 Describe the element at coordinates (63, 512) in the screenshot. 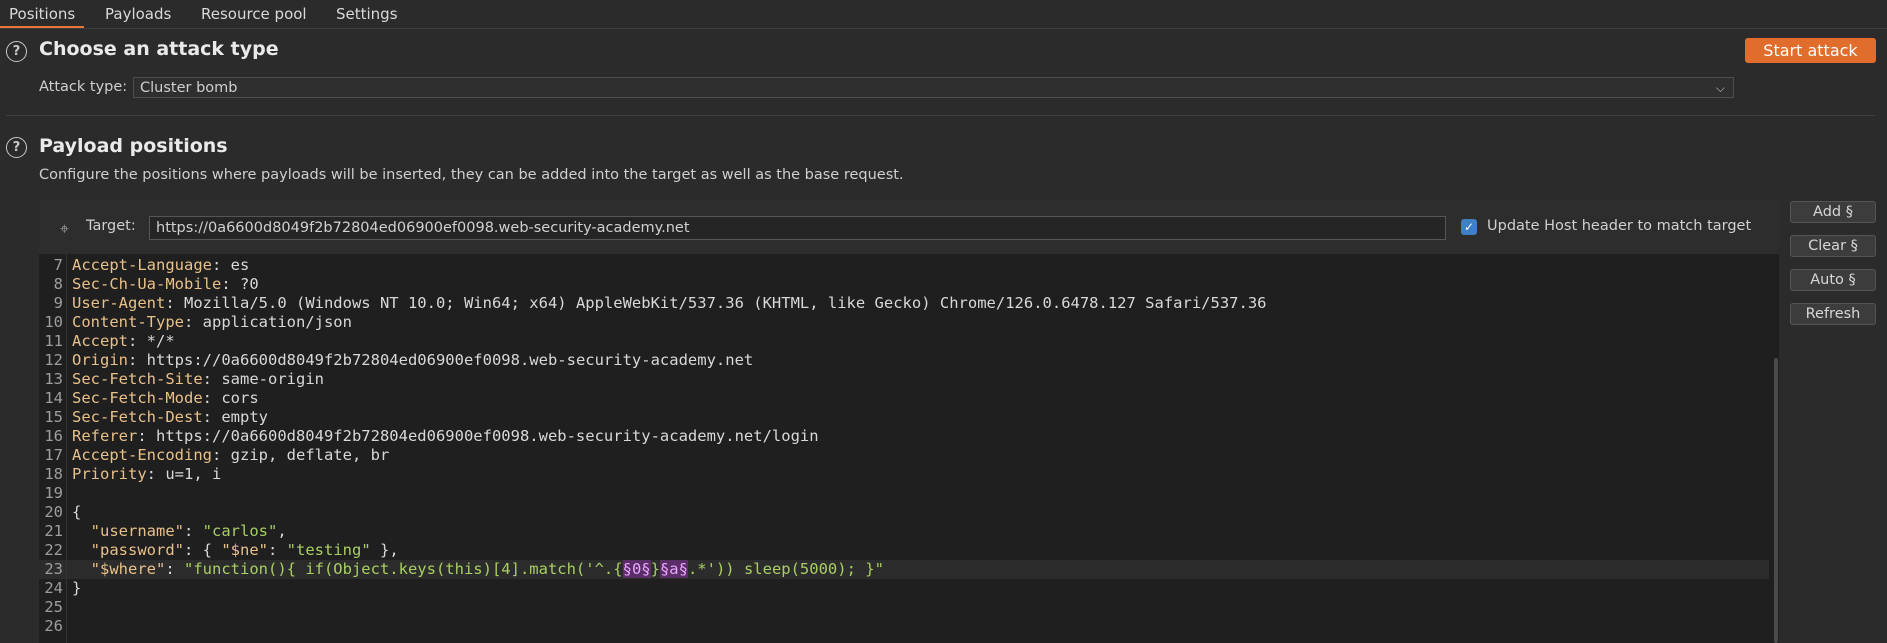

I see `code-line: 20{` at that location.